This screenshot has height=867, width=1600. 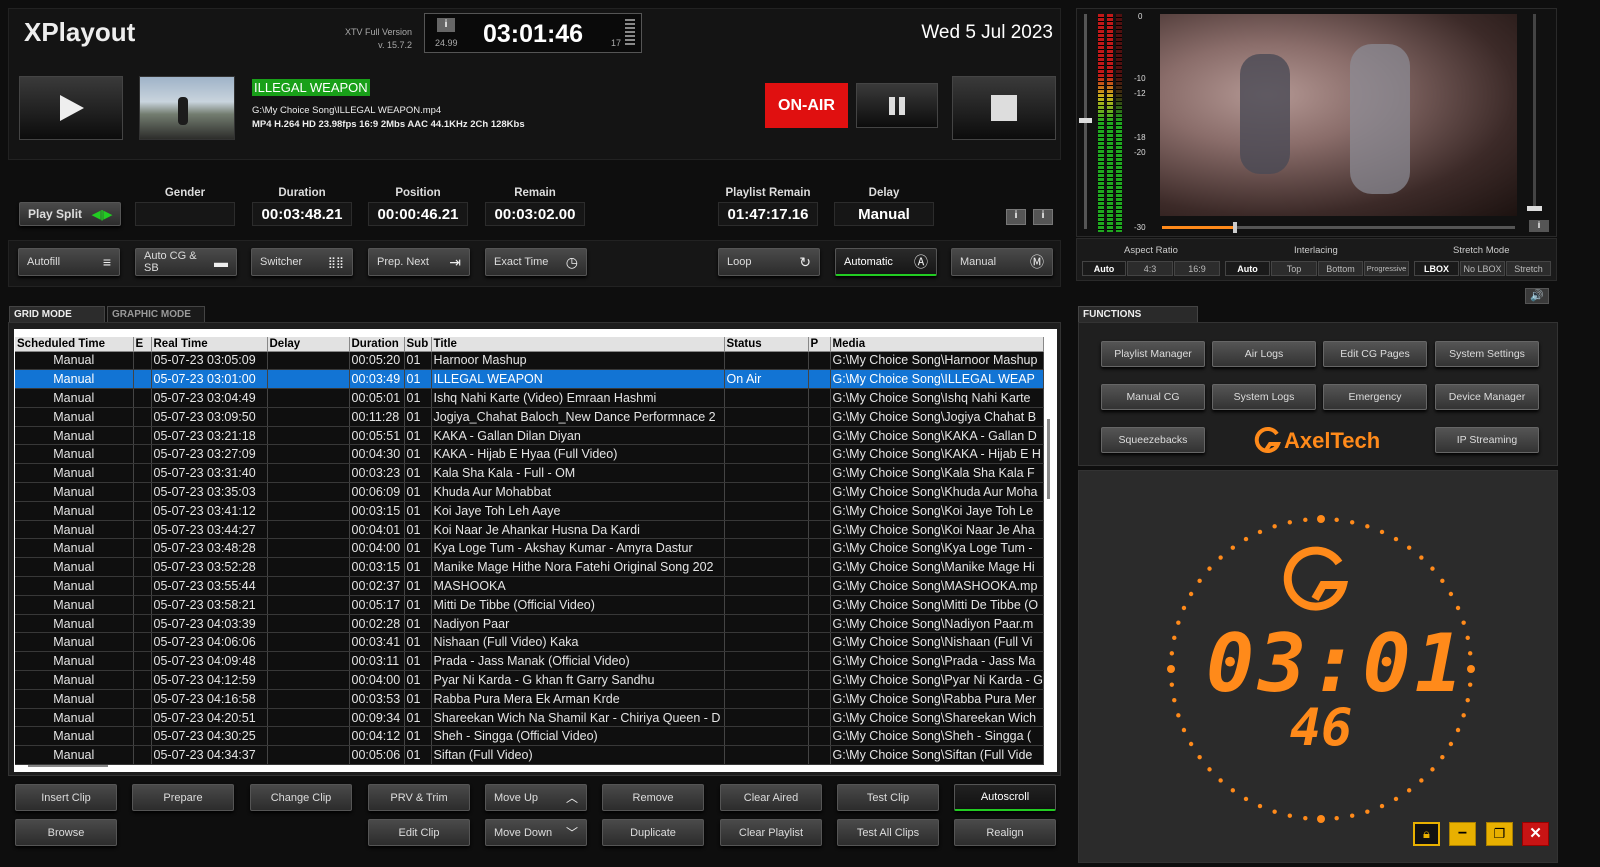 What do you see at coordinates (536, 262) in the screenshot?
I see `exact-time-button: Exact Time ◷` at bounding box center [536, 262].